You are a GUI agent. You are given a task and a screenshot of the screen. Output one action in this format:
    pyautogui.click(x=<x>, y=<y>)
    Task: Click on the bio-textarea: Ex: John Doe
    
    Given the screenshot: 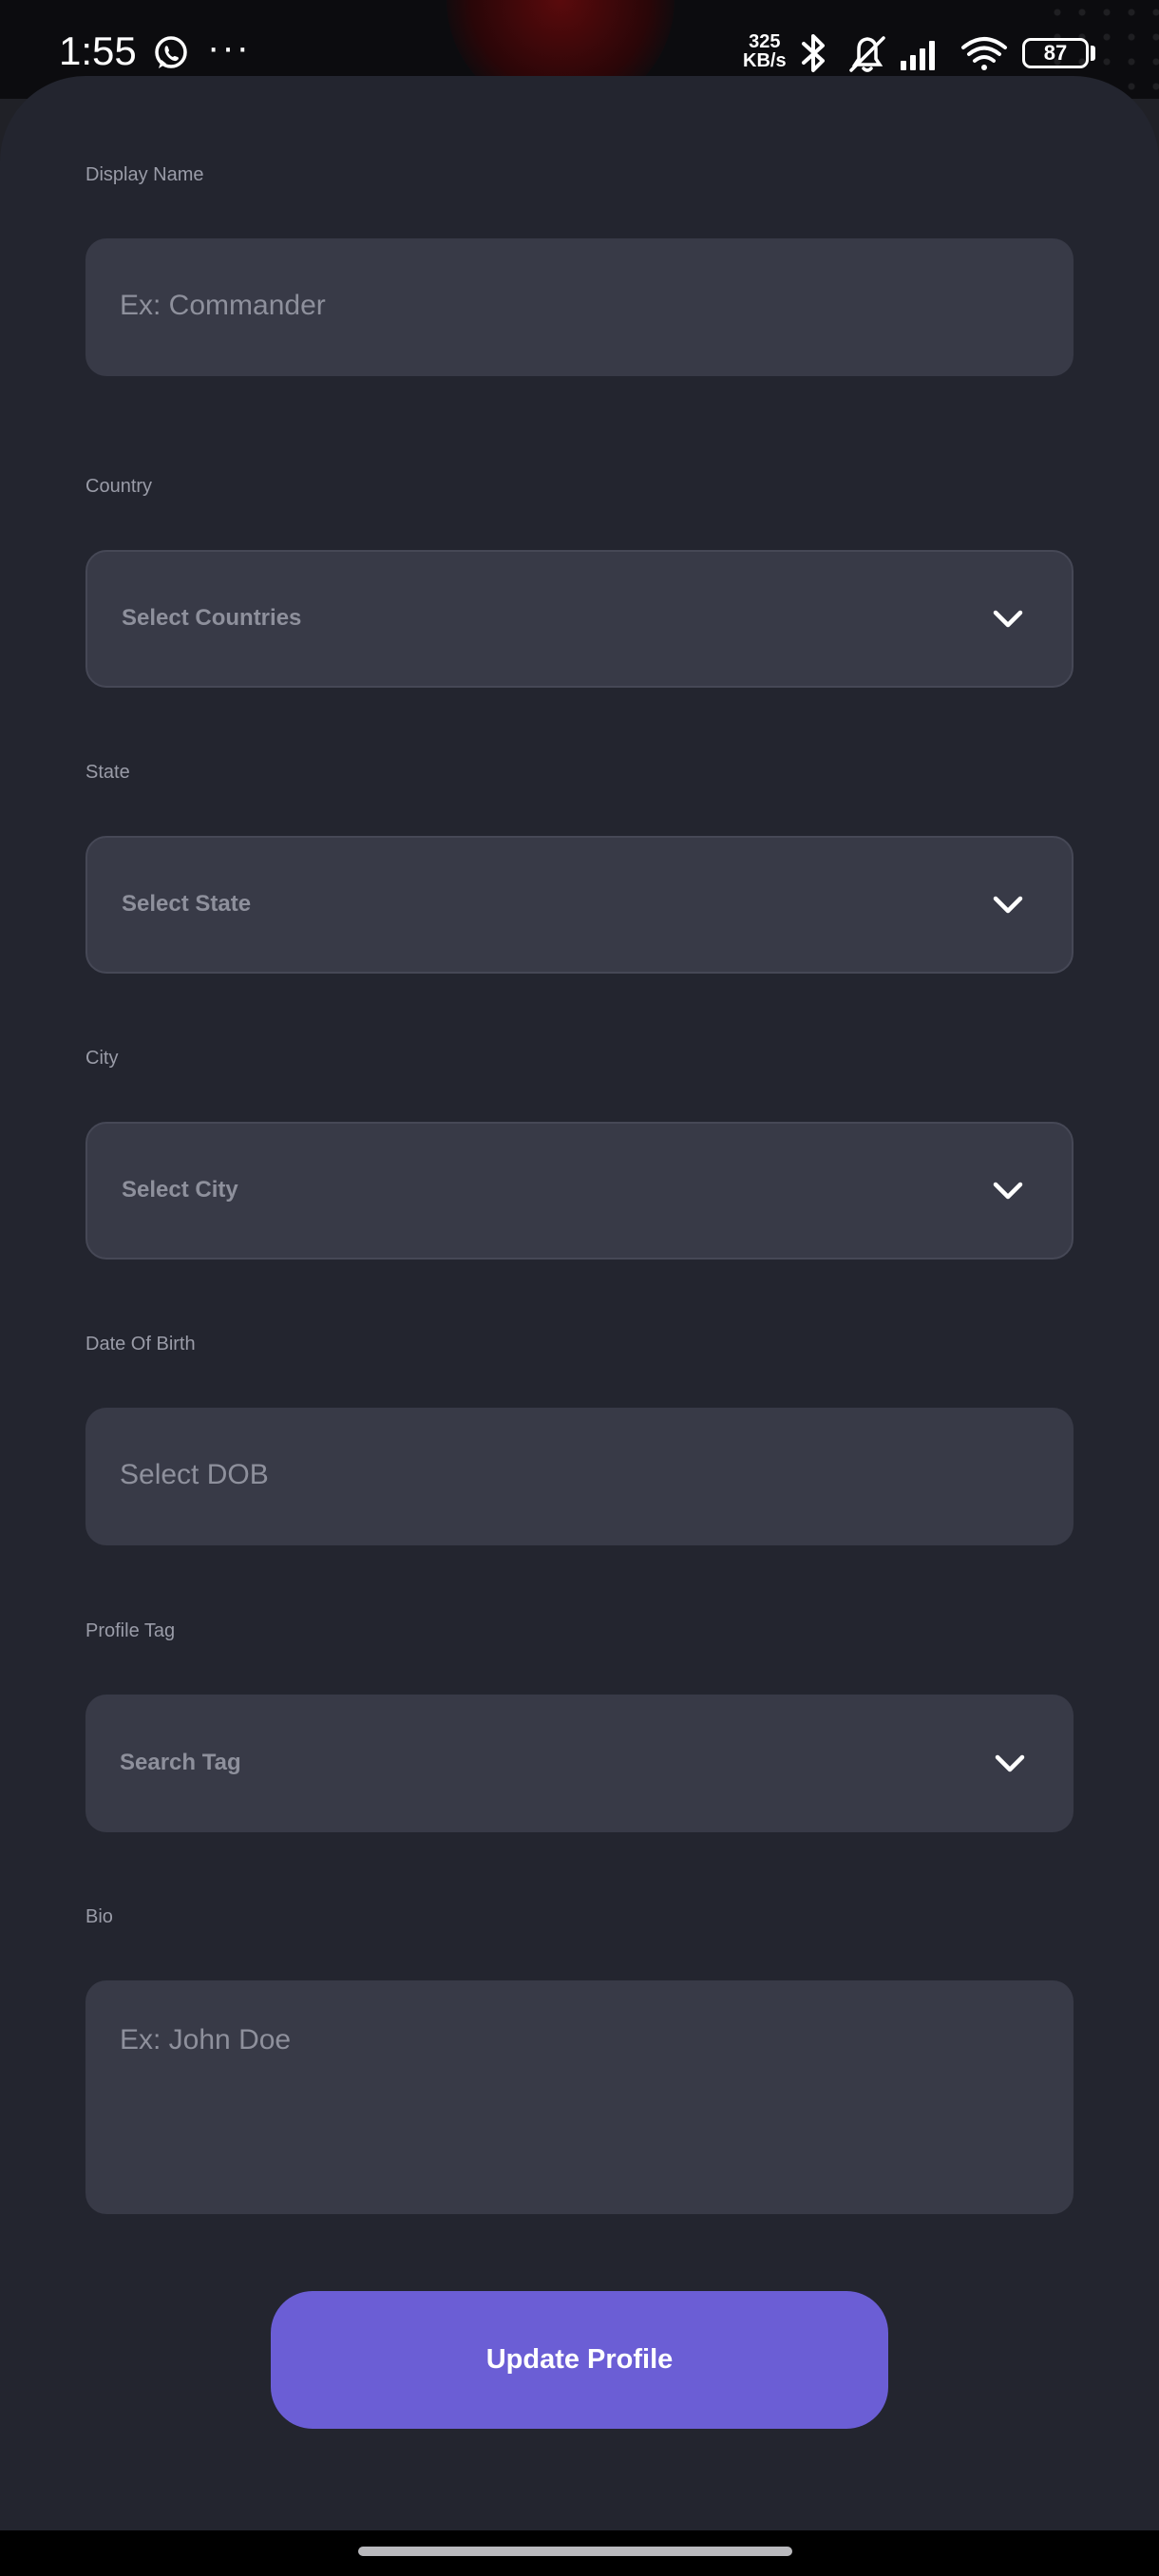 What is the action you would take?
    pyautogui.click(x=580, y=2097)
    